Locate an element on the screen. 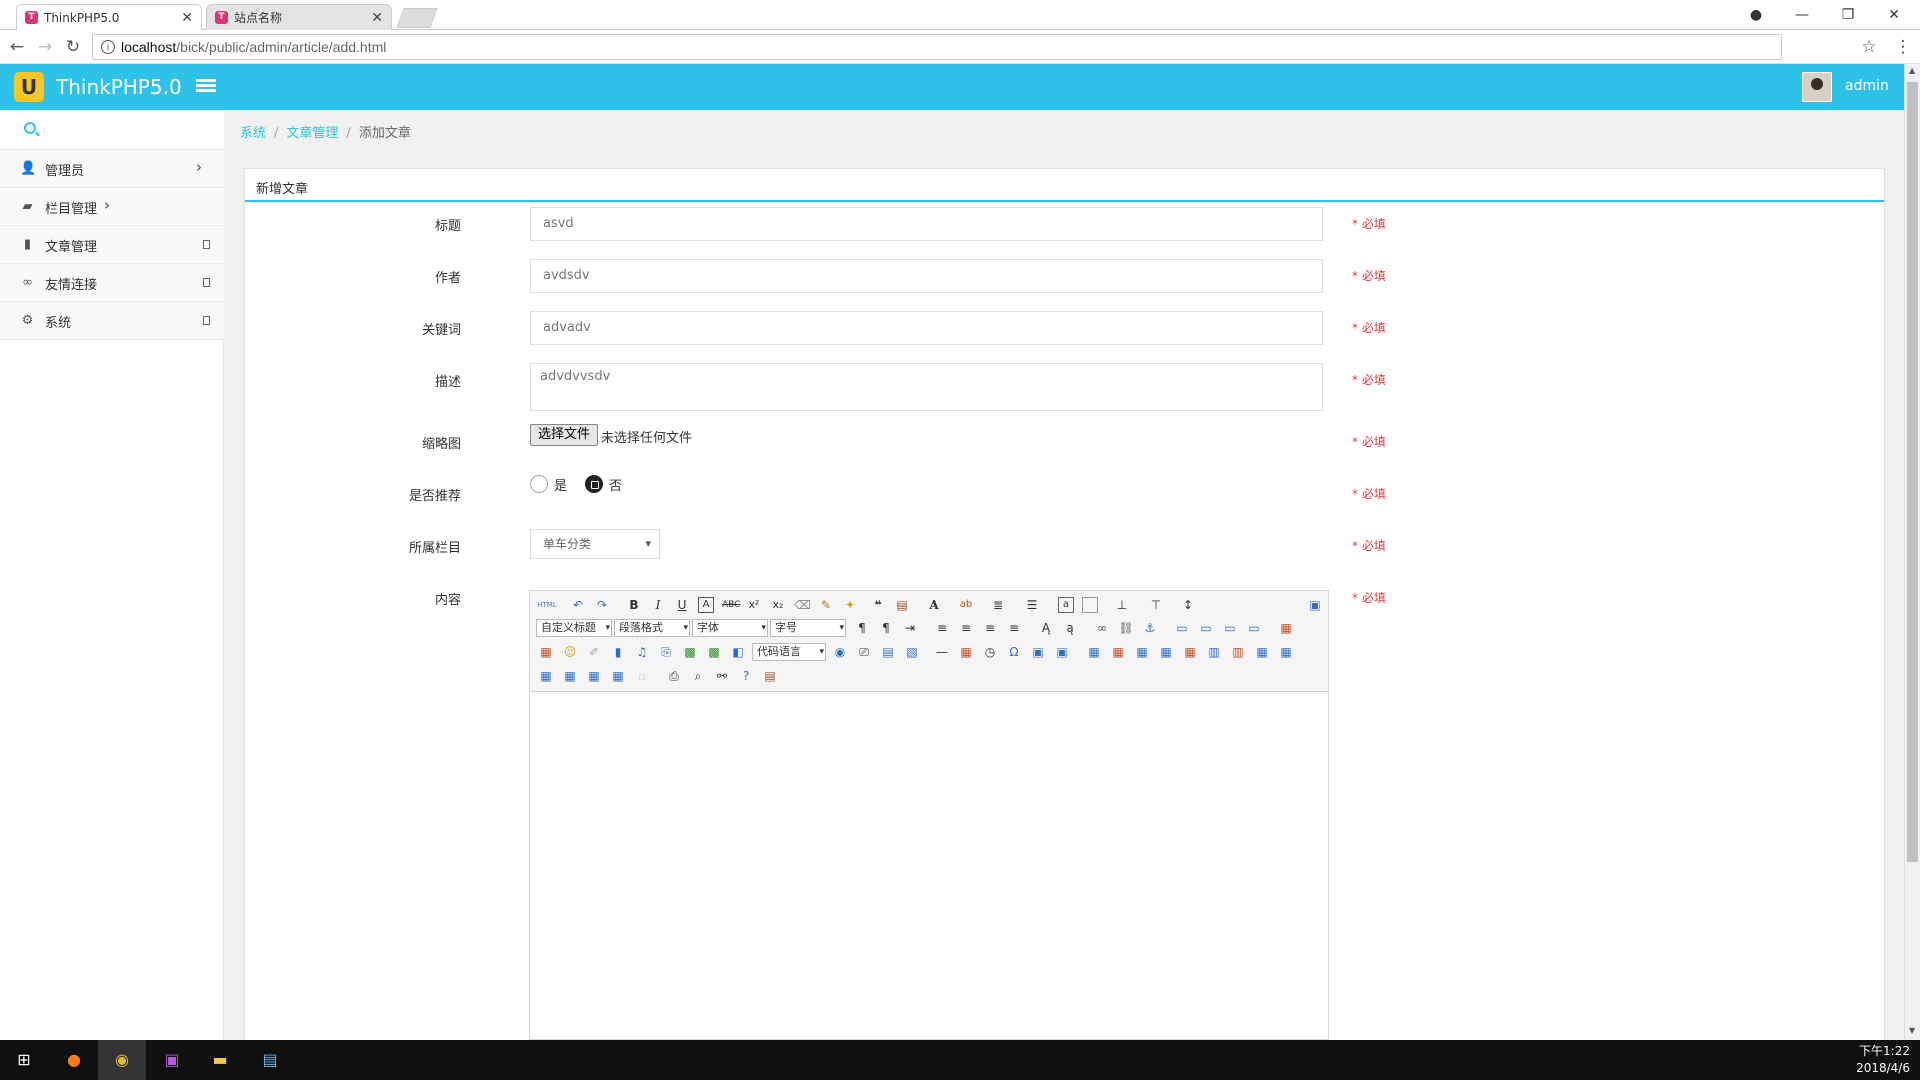  date-icon: ▦ is located at coordinates (966, 652).